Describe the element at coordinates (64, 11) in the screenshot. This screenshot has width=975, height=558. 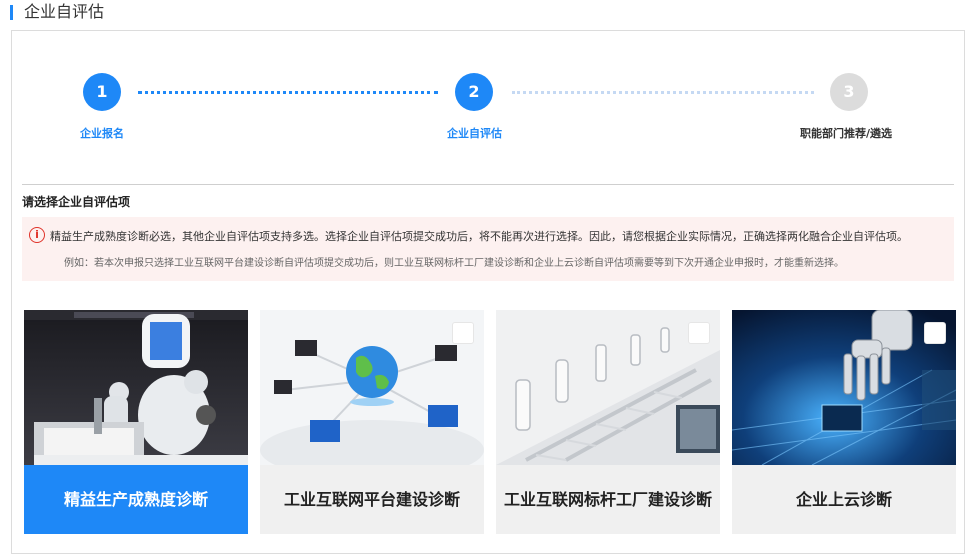
I see `page-title: 企业自评估` at that location.